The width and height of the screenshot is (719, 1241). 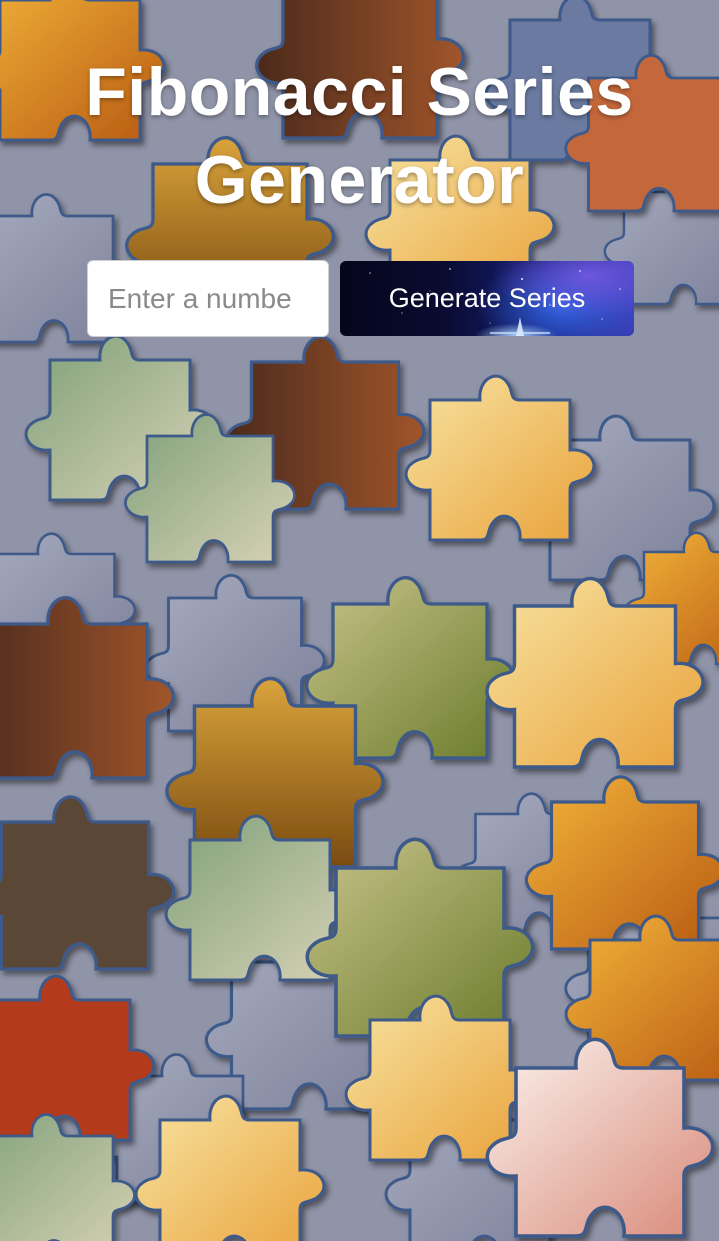 I want to click on number-input, so click(x=208, y=298).